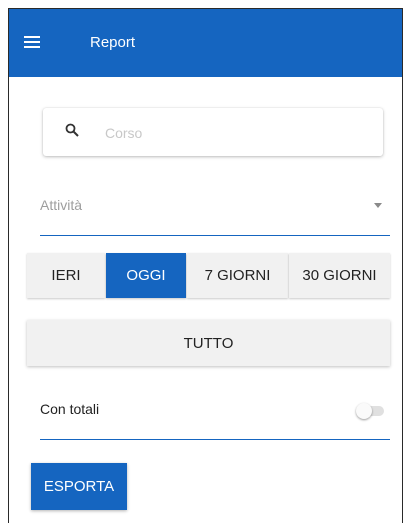 This screenshot has width=411, height=531. I want to click on toggle-thumb, so click(364, 411).